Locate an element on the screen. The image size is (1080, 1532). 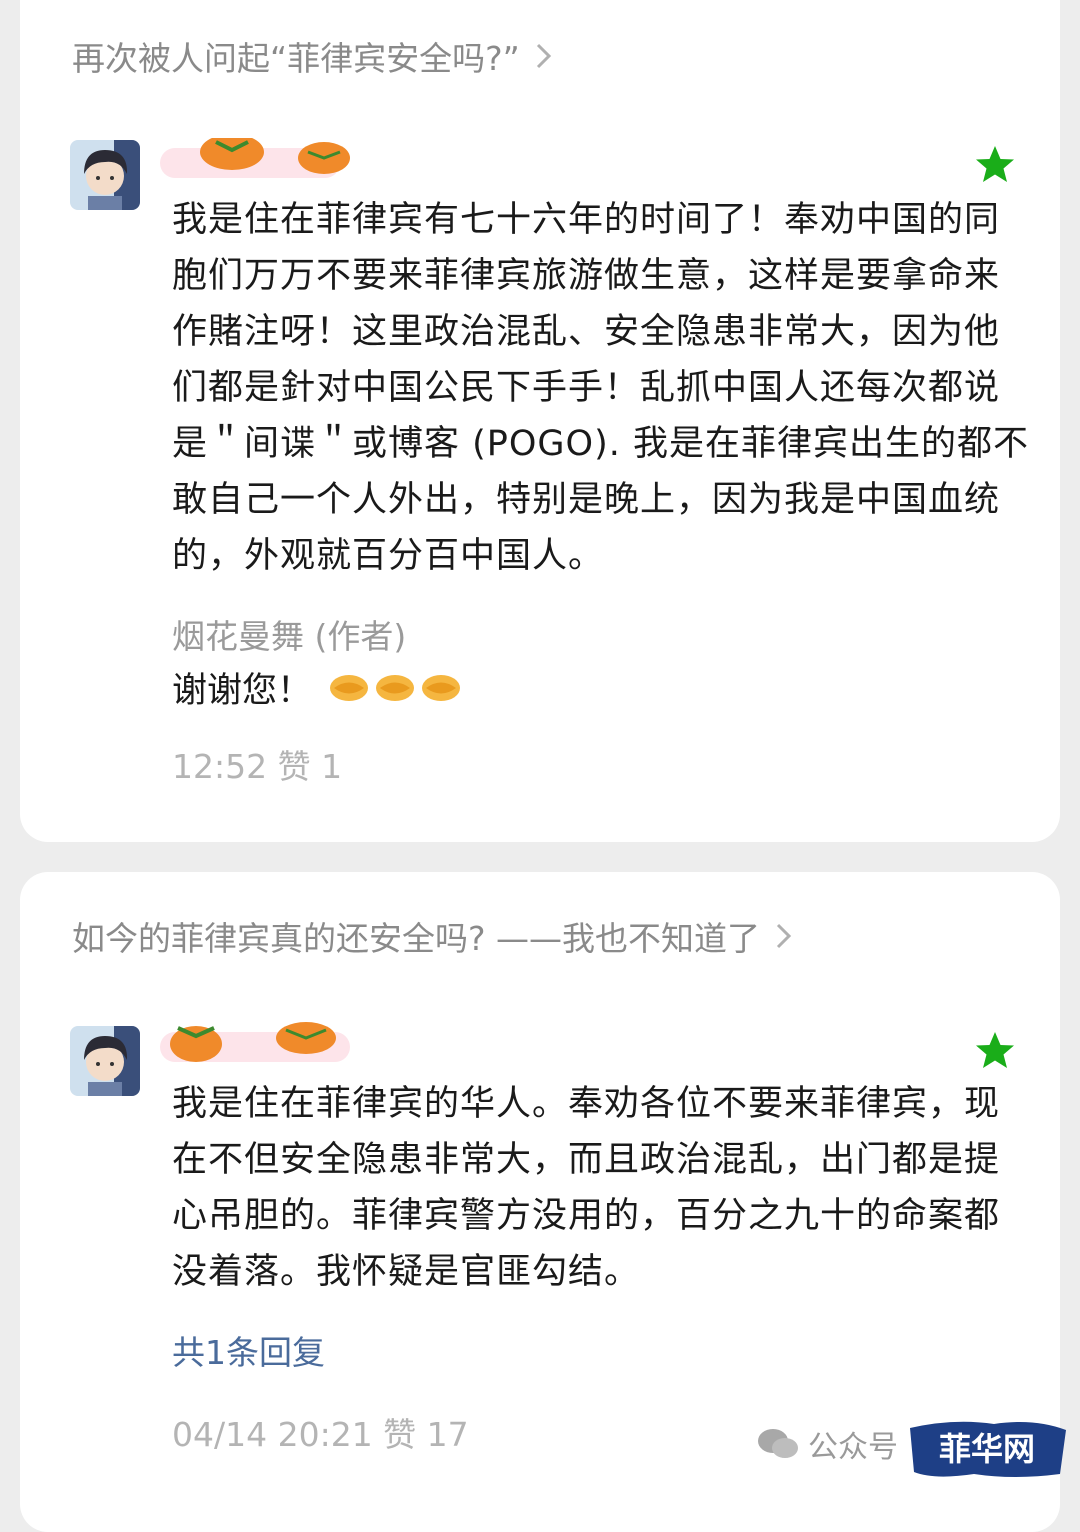
article-title: 如今的菲律宾真的还安全吗? ——我也不知道了 is located at coordinates (416, 938).